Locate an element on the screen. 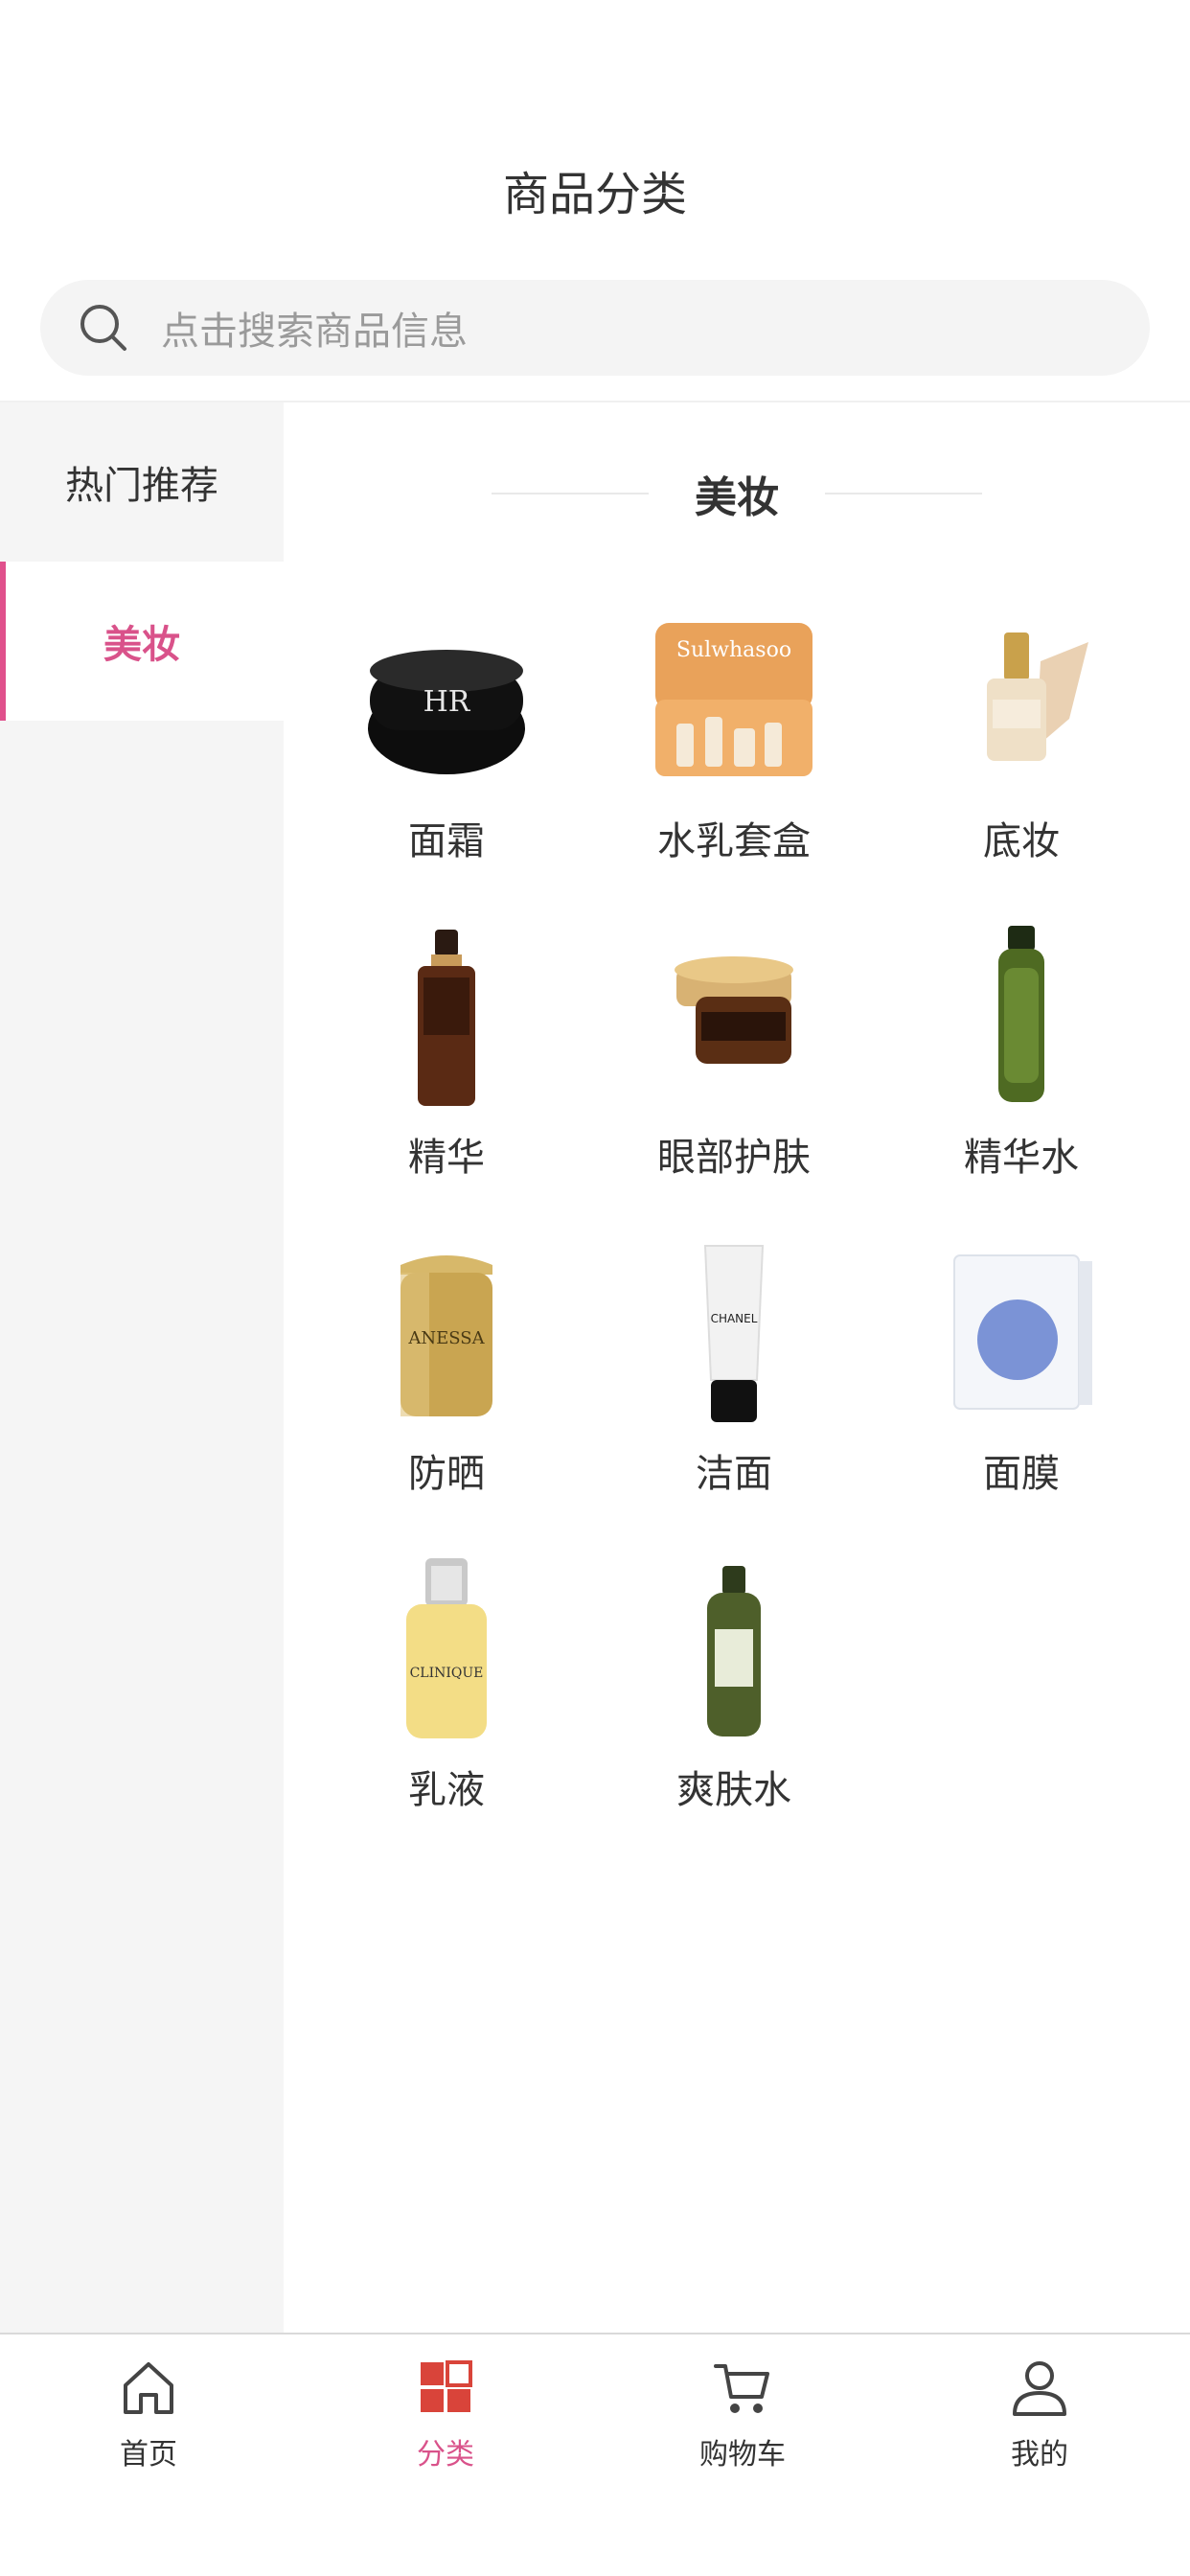 This screenshot has height=2576, width=1190. lotion-bottle-image: CLINIQUE is located at coordinates (447, 1648).